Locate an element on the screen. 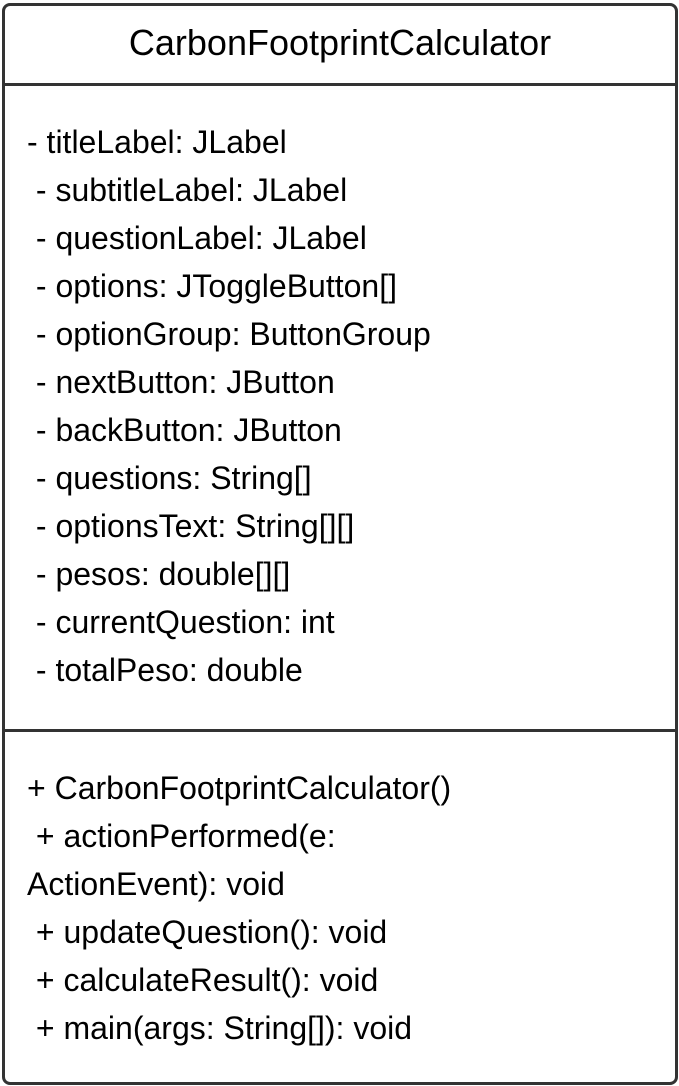  attribute-line: - nextButton: JButton is located at coordinates (181, 382).